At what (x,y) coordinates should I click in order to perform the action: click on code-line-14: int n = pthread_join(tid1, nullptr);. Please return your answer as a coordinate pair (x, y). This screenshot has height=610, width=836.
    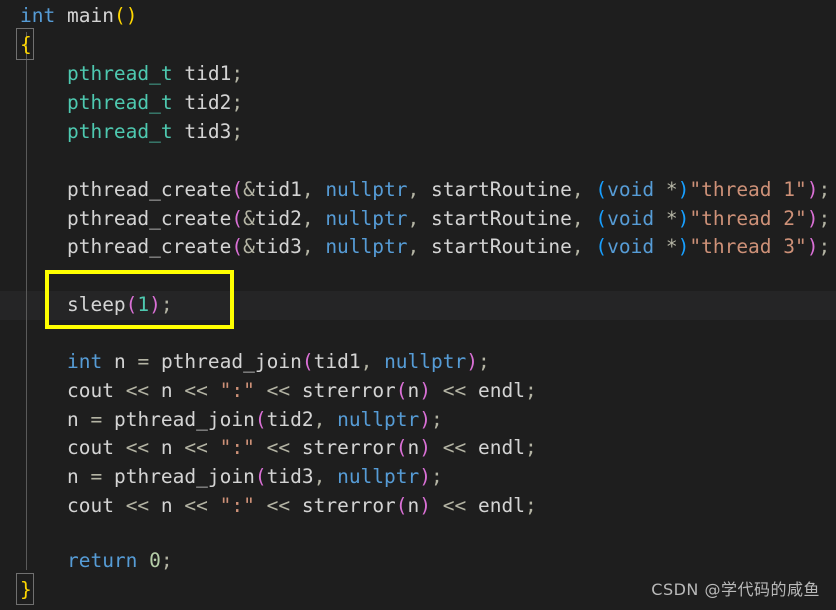
    Looking at the image, I should click on (418, 362).